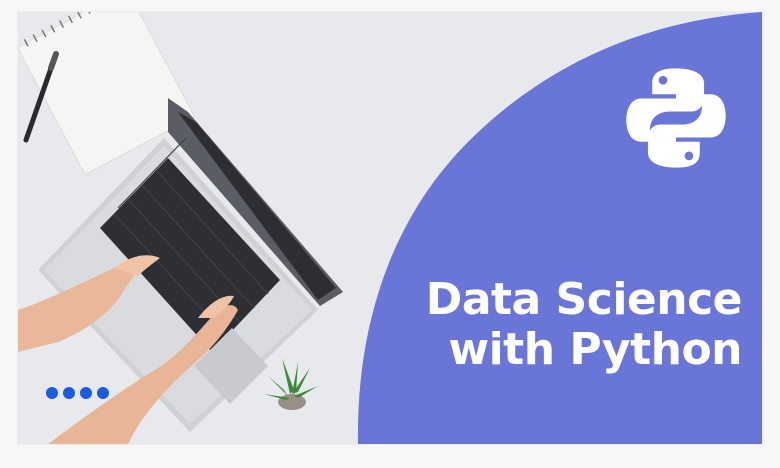  I want to click on python-logo-icon, so click(676, 118).